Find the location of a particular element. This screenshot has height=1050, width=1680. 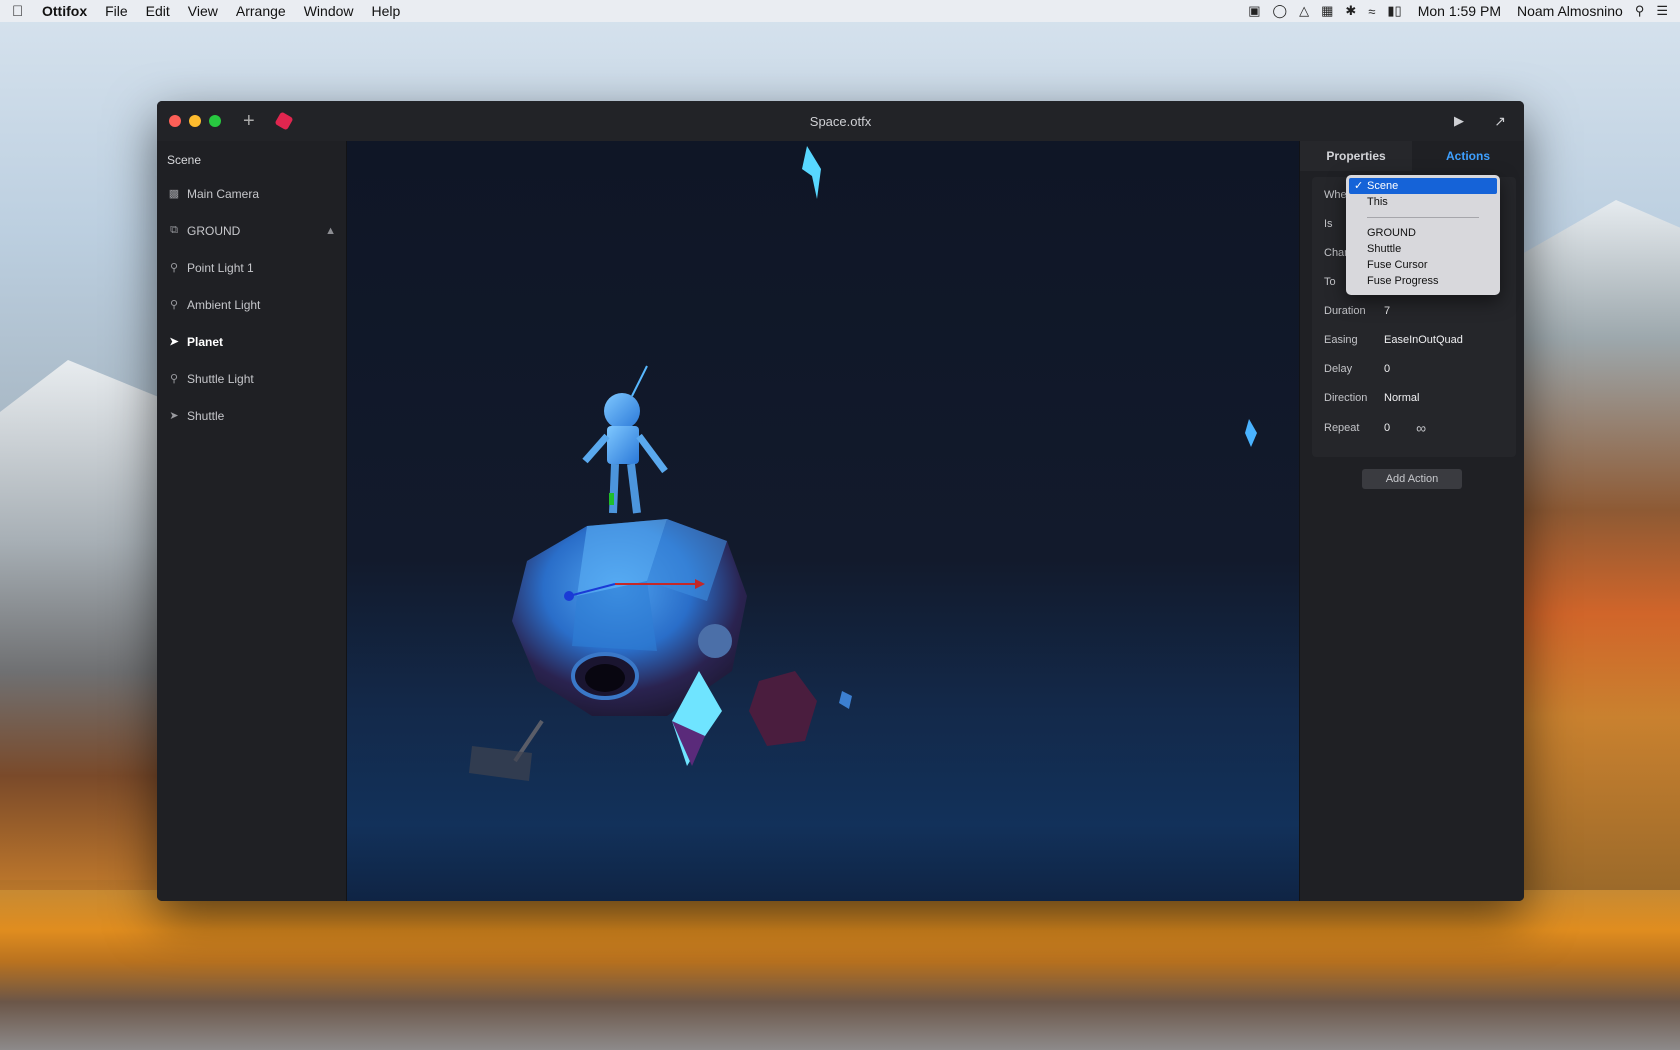

menu-edit: Edit is located at coordinates (158, 11).